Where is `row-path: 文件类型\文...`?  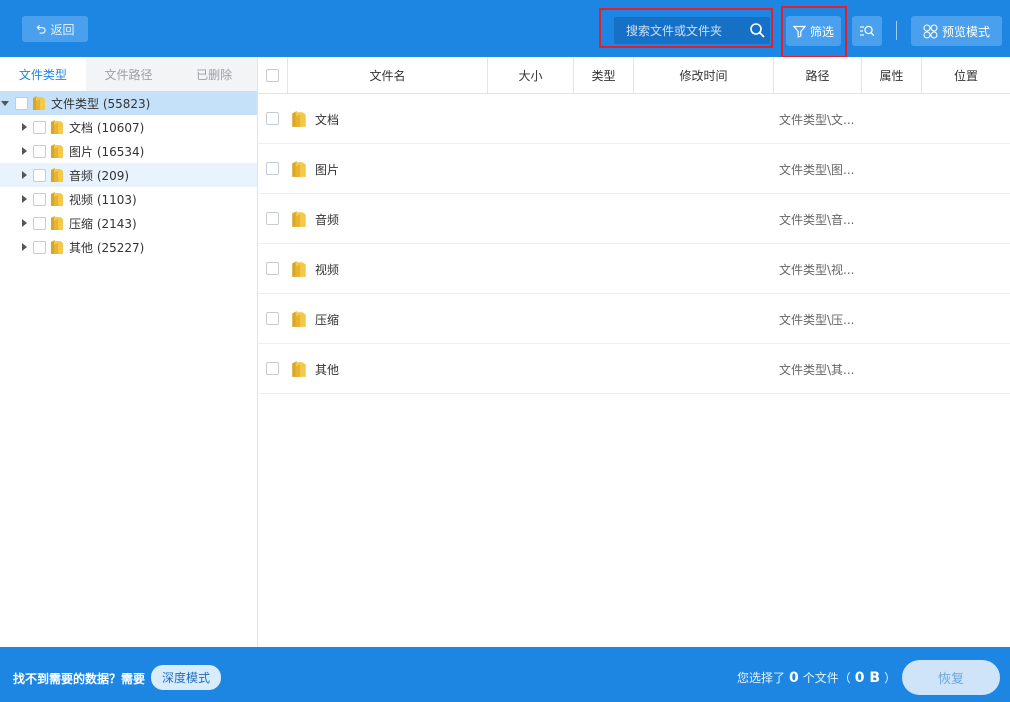 row-path: 文件类型\文... is located at coordinates (817, 120).